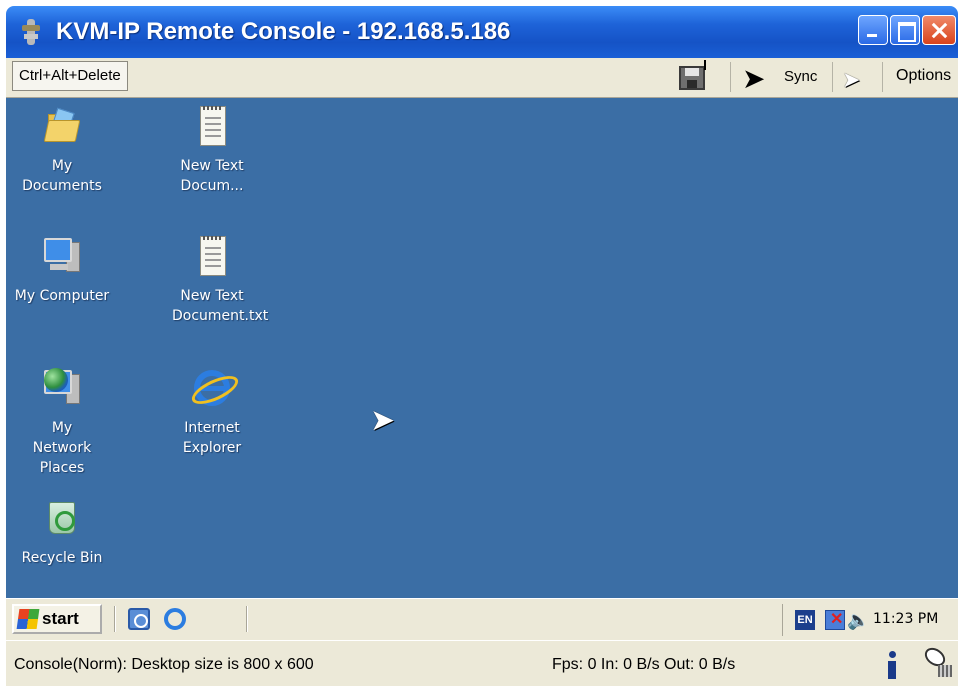  I want to click on hollow-cursor-icon: ➤, so click(851, 80).